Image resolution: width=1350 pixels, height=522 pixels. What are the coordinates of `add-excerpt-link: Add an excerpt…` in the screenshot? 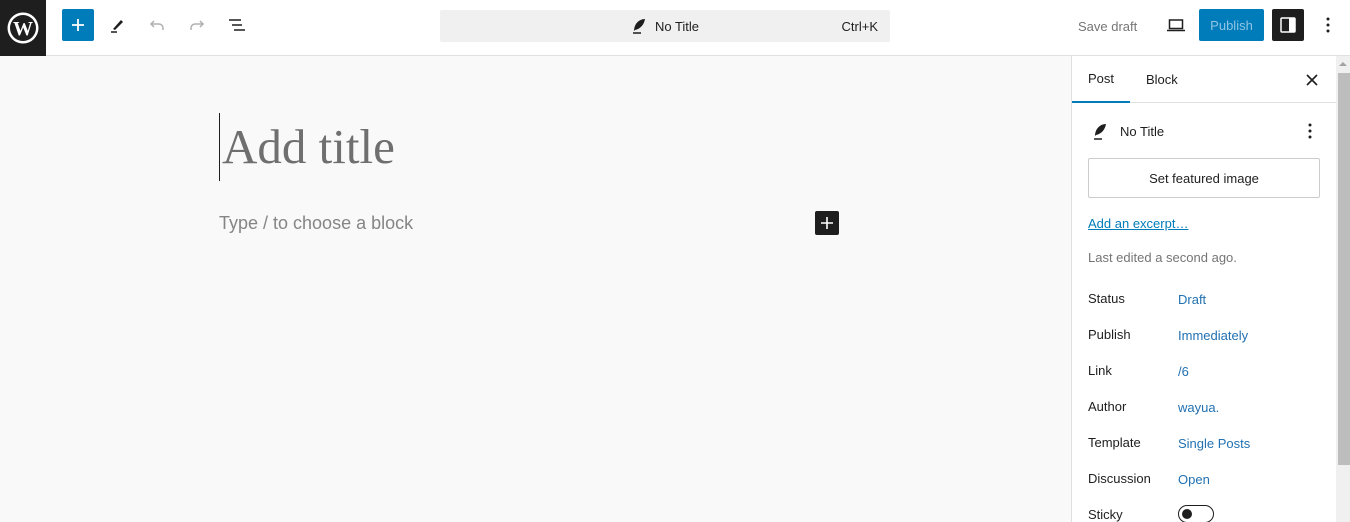 It's located at (1138, 223).